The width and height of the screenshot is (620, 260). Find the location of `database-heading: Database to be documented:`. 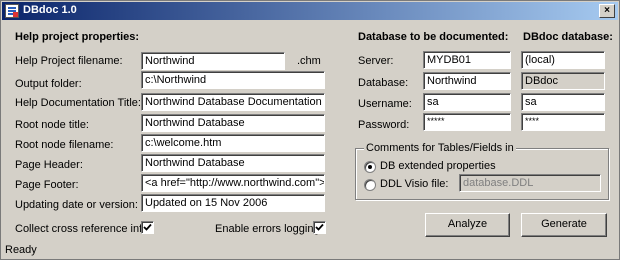

database-heading: Database to be documented: is located at coordinates (433, 37).